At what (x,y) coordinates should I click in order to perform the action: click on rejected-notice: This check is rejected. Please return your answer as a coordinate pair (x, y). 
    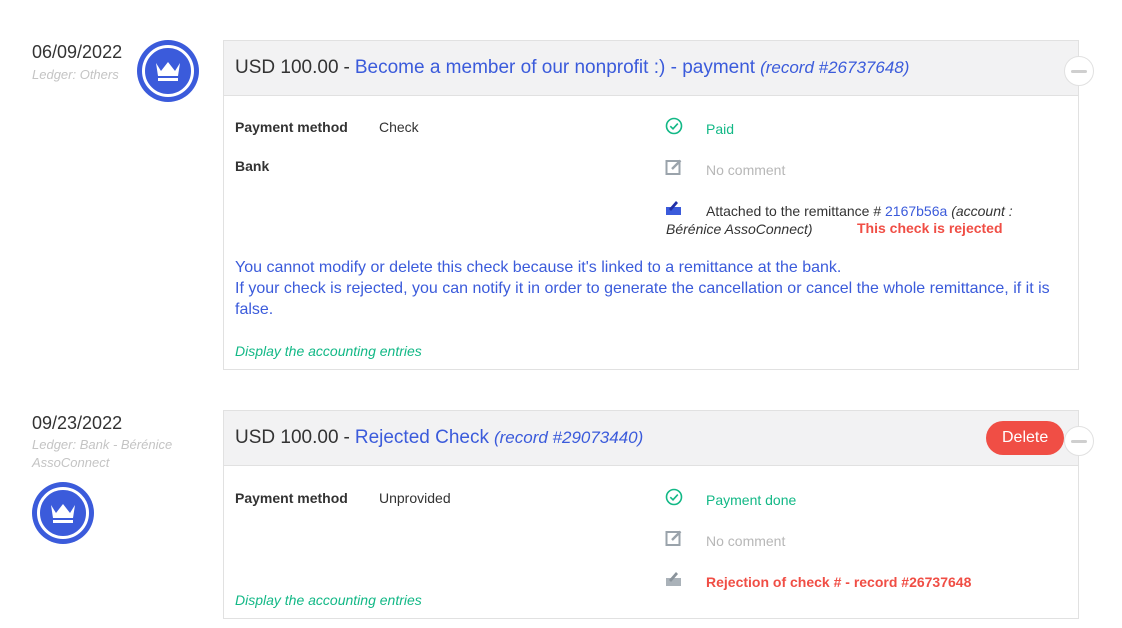
    Looking at the image, I should click on (930, 228).